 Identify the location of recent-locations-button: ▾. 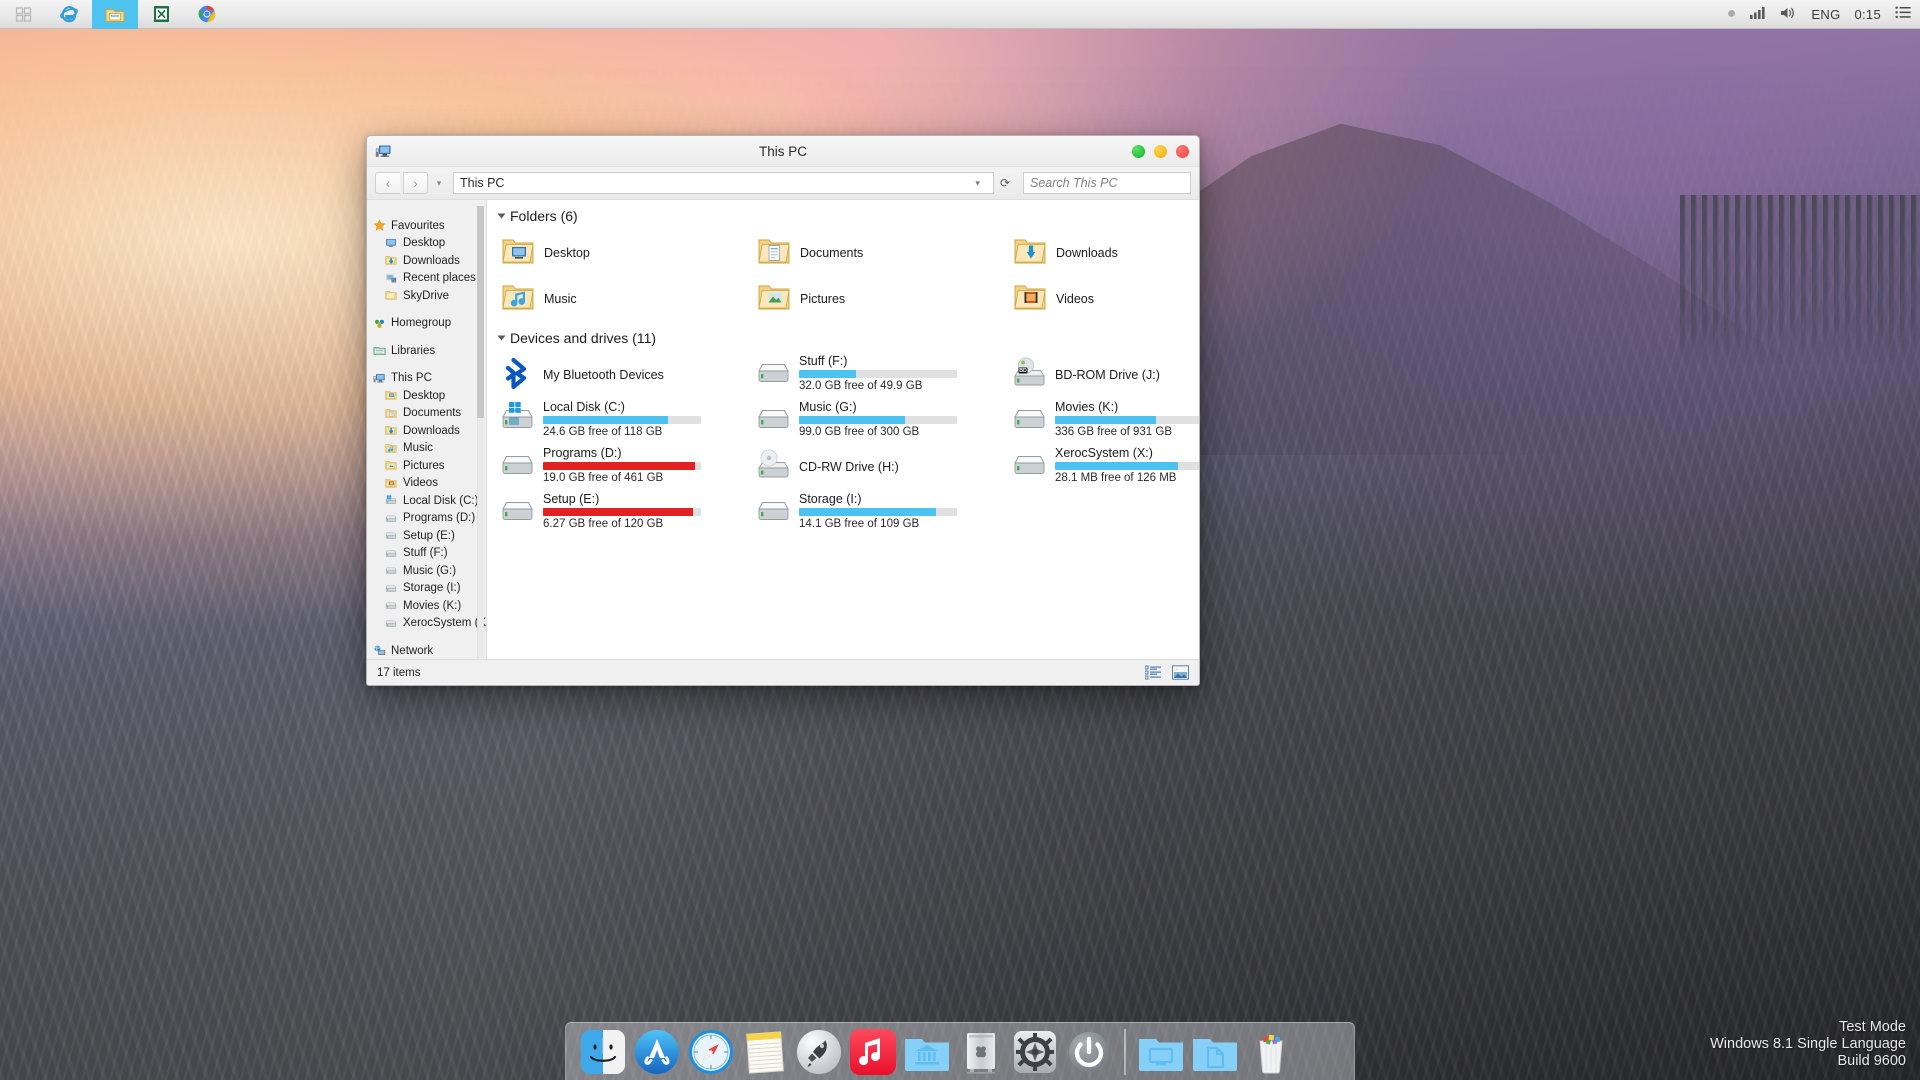
(439, 183).